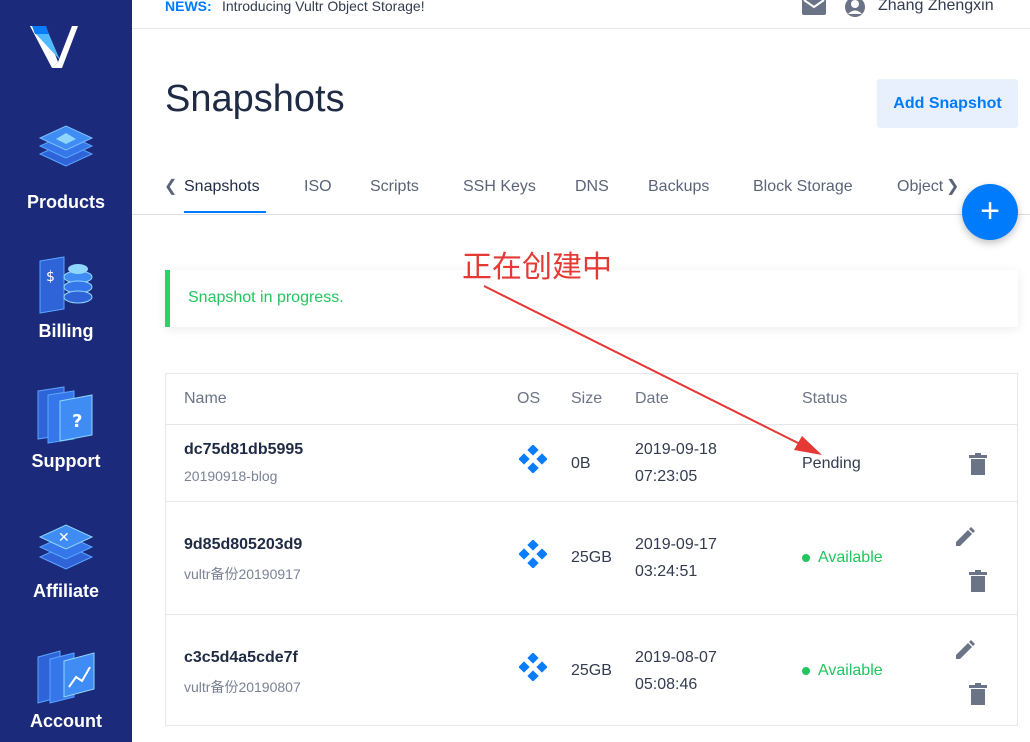 The width and height of the screenshot is (1030, 742). I want to click on support-question-icon: ?, so click(65, 415).